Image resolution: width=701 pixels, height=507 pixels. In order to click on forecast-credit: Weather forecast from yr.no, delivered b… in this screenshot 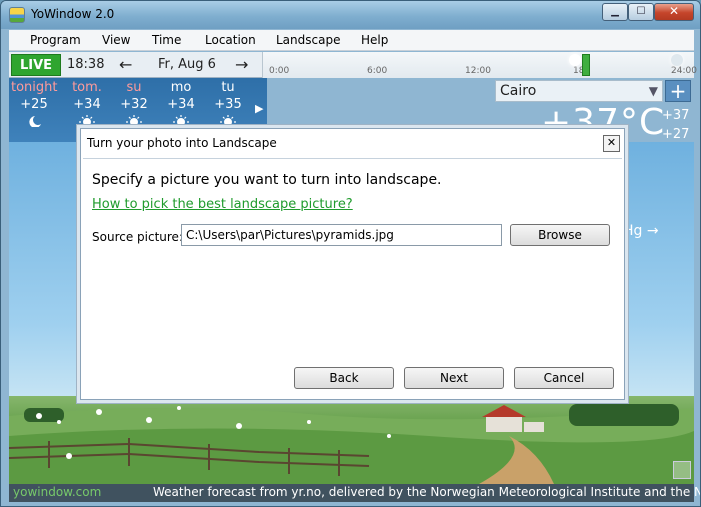, I will do `click(426, 492)`.